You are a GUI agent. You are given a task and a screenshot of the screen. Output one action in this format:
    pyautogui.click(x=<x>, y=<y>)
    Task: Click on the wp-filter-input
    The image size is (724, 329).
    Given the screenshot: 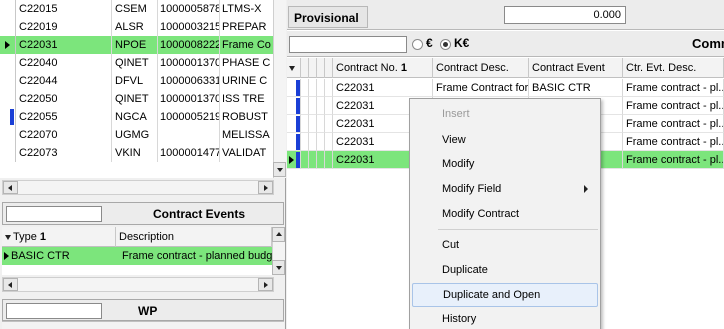 What is the action you would take?
    pyautogui.click(x=54, y=311)
    